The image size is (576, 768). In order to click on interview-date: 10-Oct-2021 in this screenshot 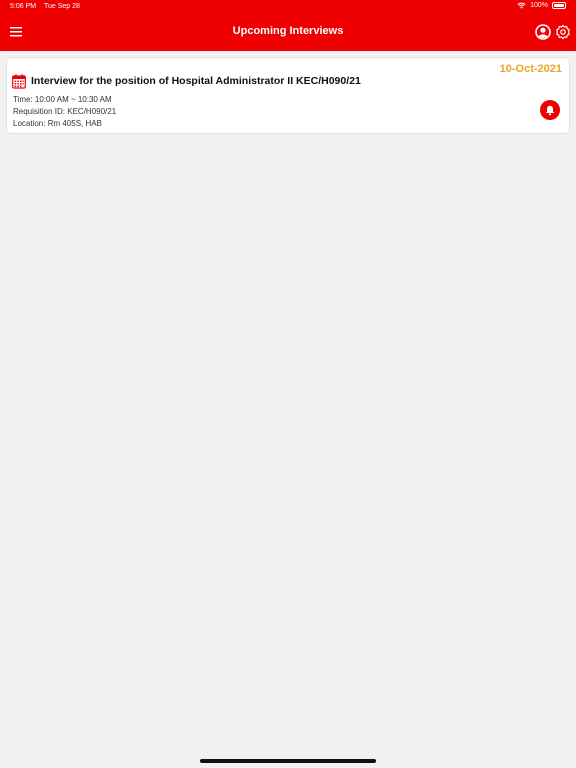, I will do `click(530, 69)`.